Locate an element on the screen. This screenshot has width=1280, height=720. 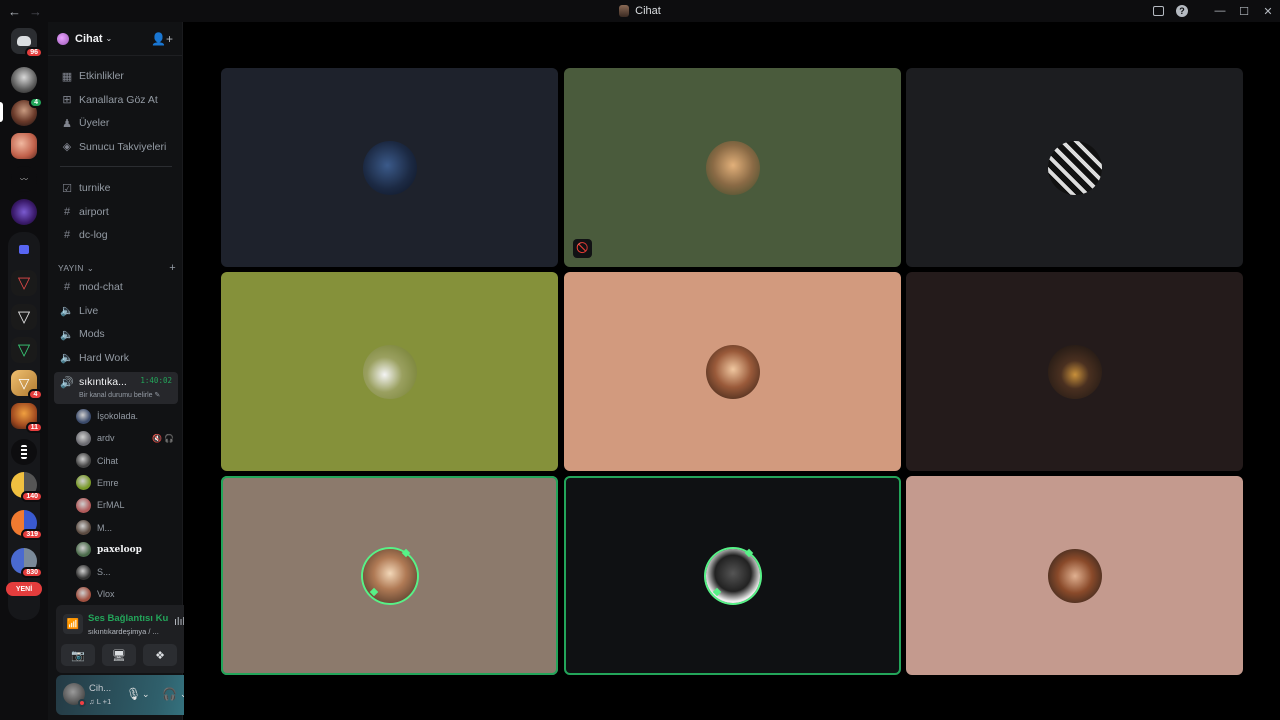
channel-status: Bir kanal durumu belirle ✎ is located at coordinates (119, 395).